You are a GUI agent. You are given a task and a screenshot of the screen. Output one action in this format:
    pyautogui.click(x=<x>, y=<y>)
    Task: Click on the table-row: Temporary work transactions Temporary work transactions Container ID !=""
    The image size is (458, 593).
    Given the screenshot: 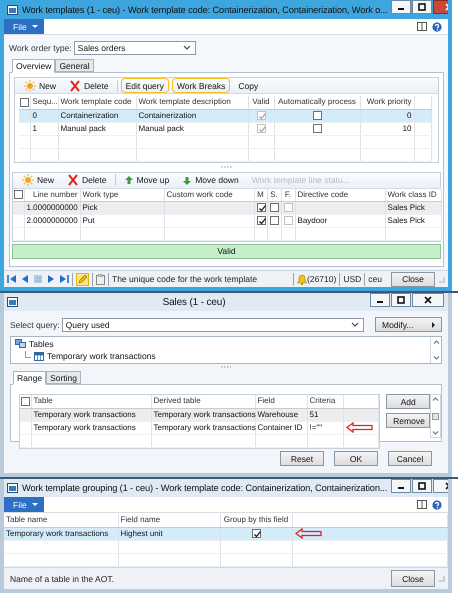 What is the action you would take?
    pyautogui.click(x=199, y=427)
    